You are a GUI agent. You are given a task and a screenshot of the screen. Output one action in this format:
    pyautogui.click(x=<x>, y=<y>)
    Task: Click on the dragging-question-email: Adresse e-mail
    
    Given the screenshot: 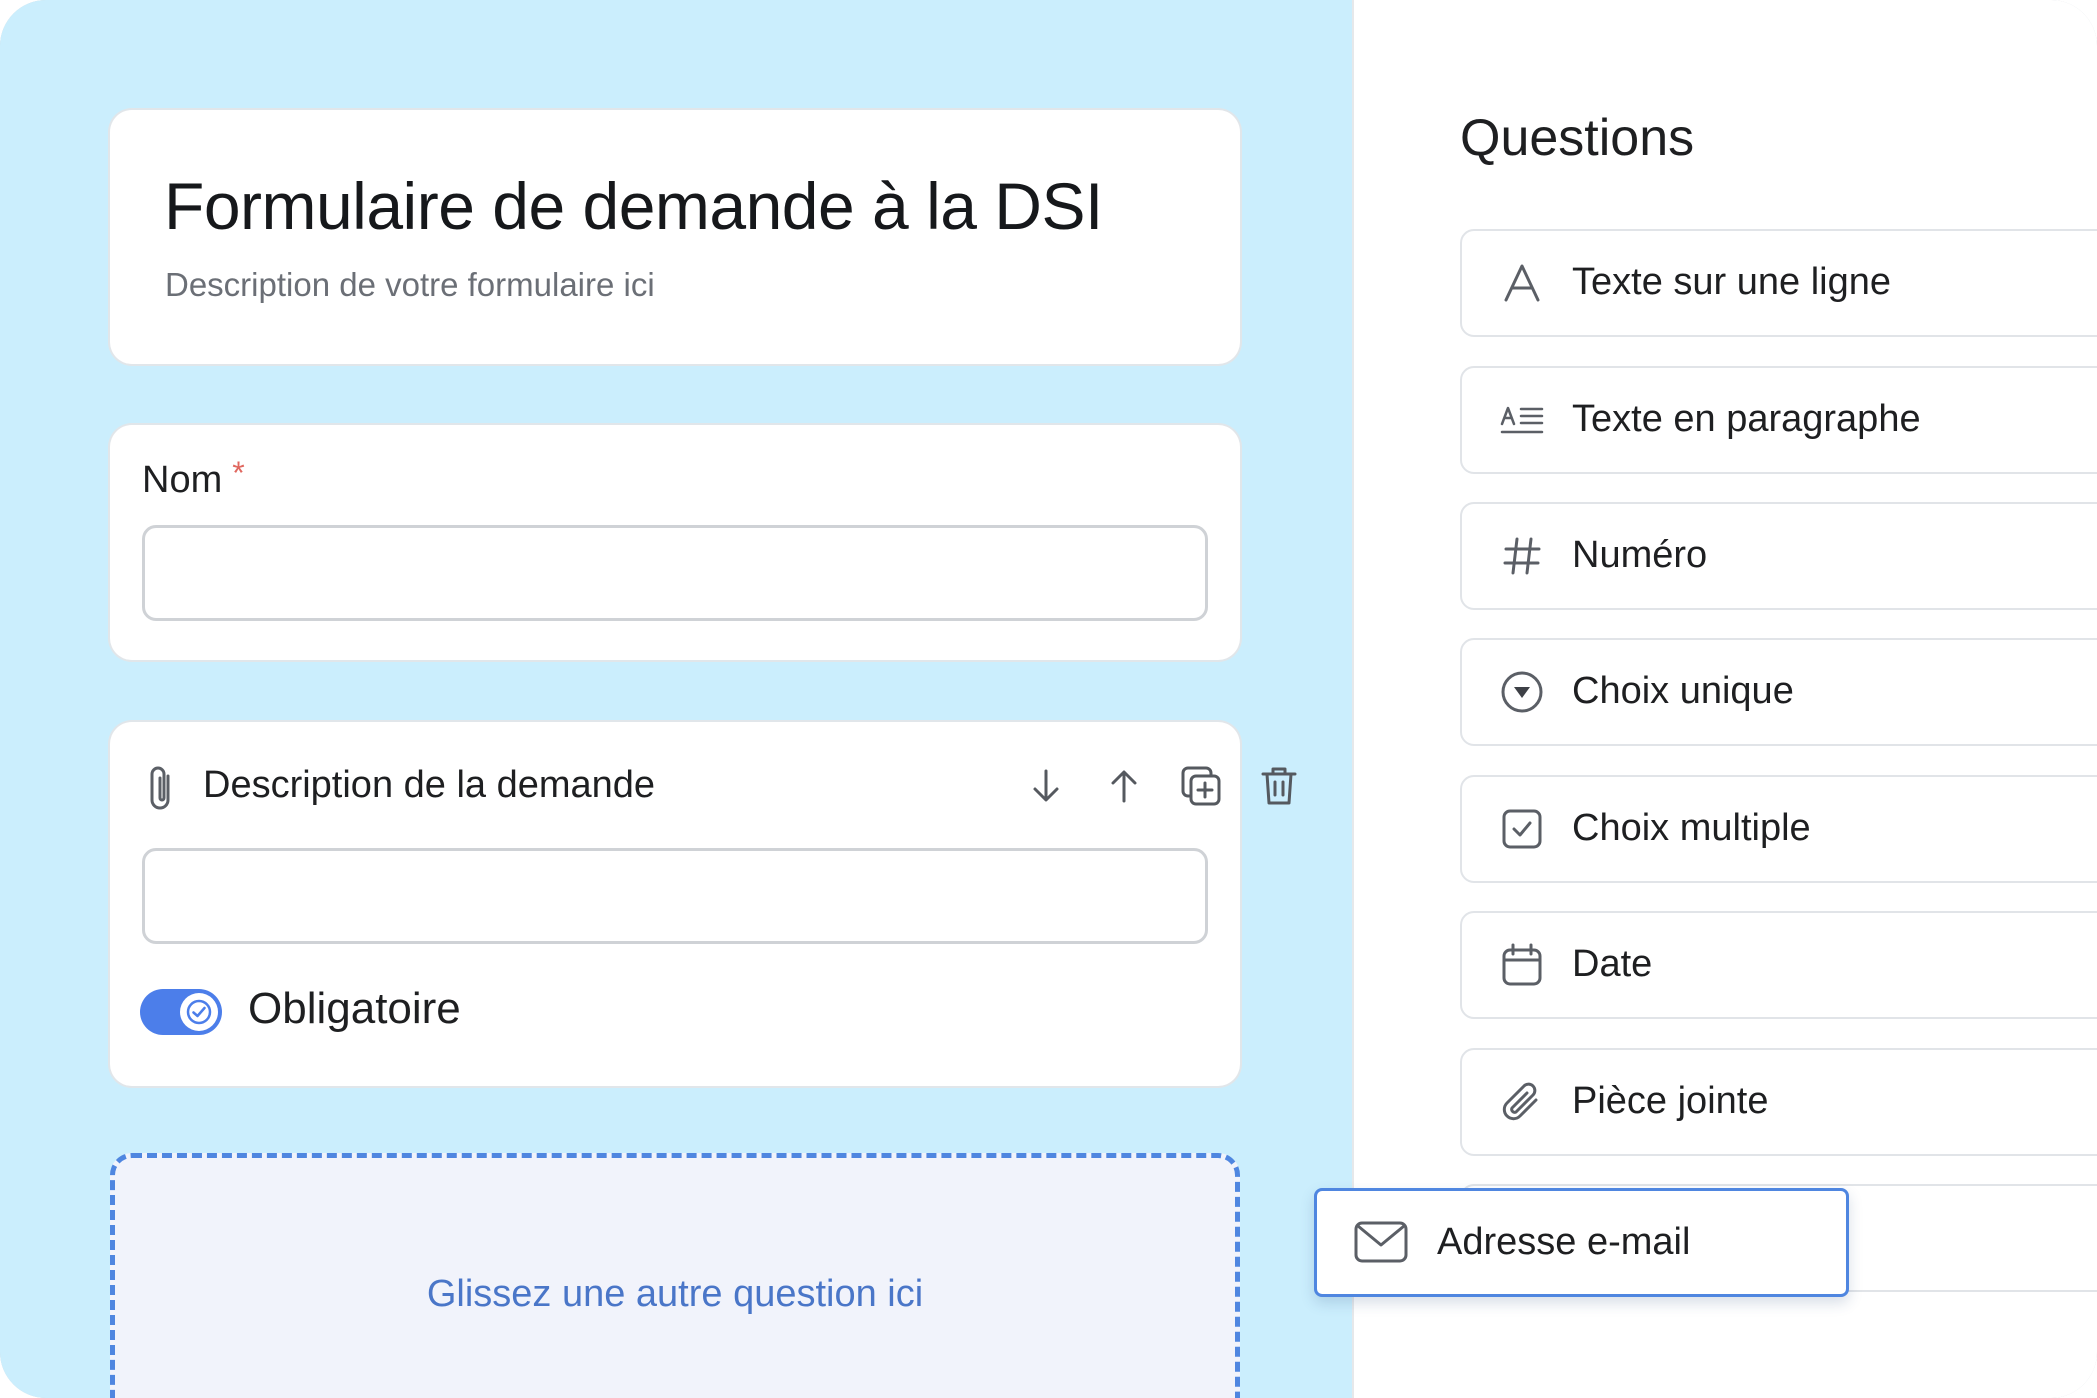 What is the action you would take?
    pyautogui.click(x=1581, y=1242)
    